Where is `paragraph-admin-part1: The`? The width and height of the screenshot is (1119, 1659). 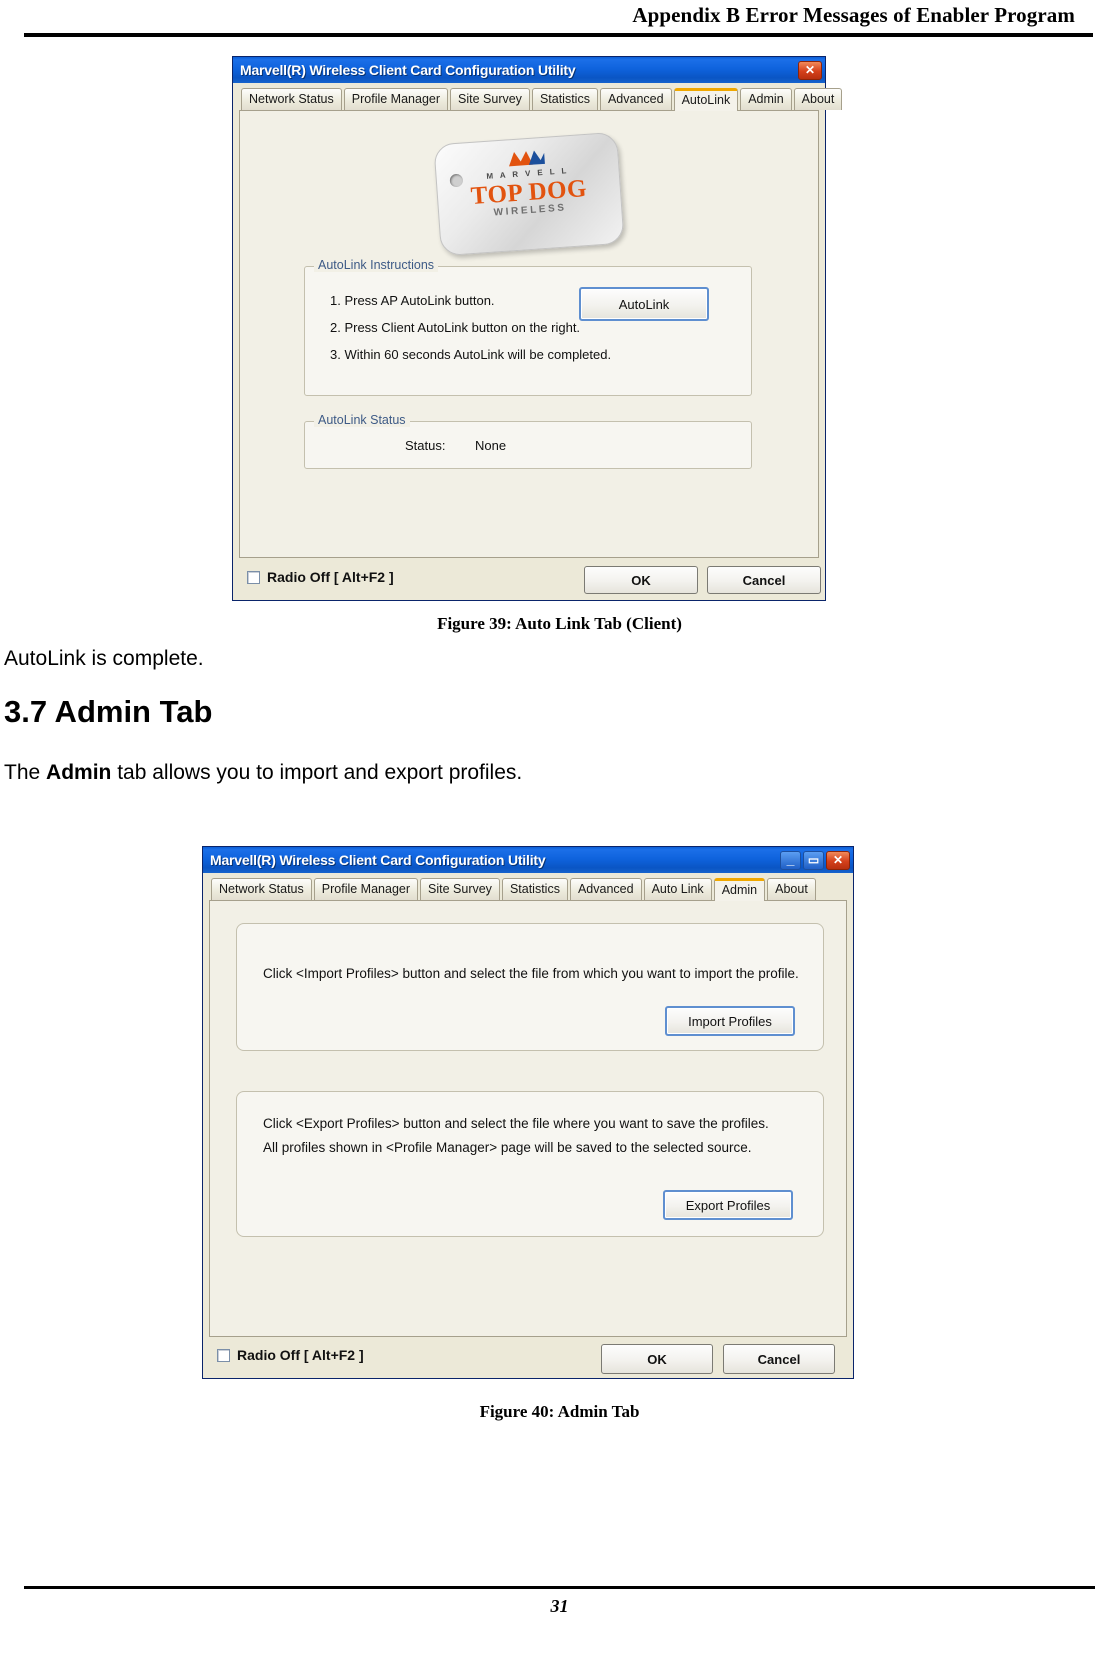 paragraph-admin-part1: The is located at coordinates (25, 772).